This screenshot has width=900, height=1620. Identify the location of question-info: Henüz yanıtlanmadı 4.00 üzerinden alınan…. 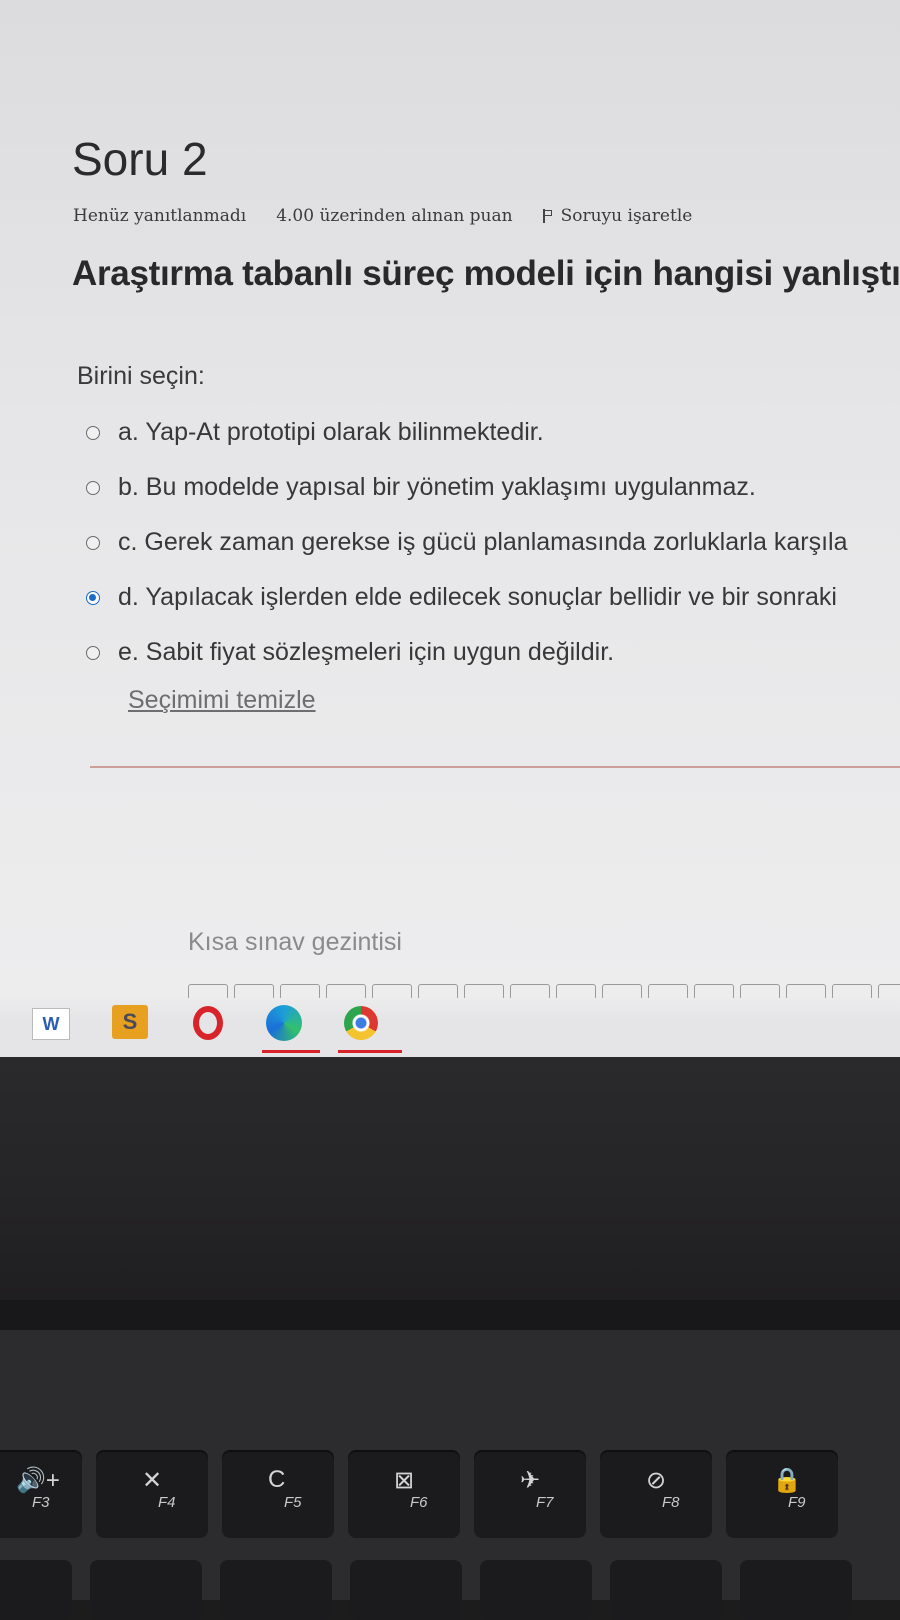
(382, 216).